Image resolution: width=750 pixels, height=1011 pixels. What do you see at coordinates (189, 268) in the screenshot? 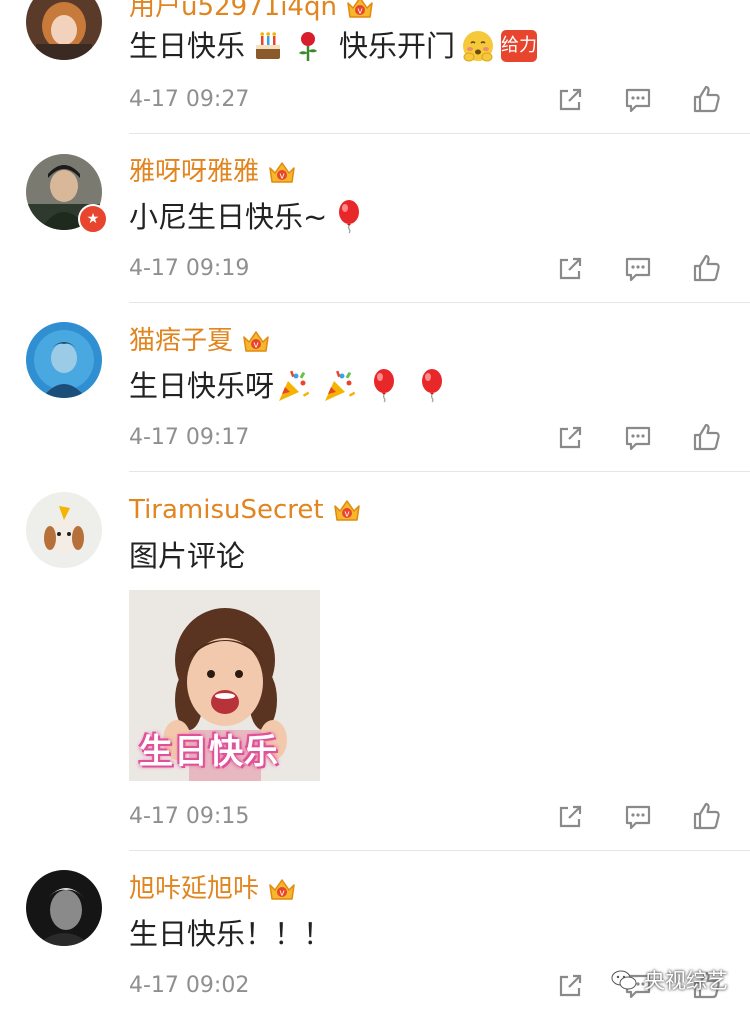
I see `timestamp: 4-17 09:19` at bounding box center [189, 268].